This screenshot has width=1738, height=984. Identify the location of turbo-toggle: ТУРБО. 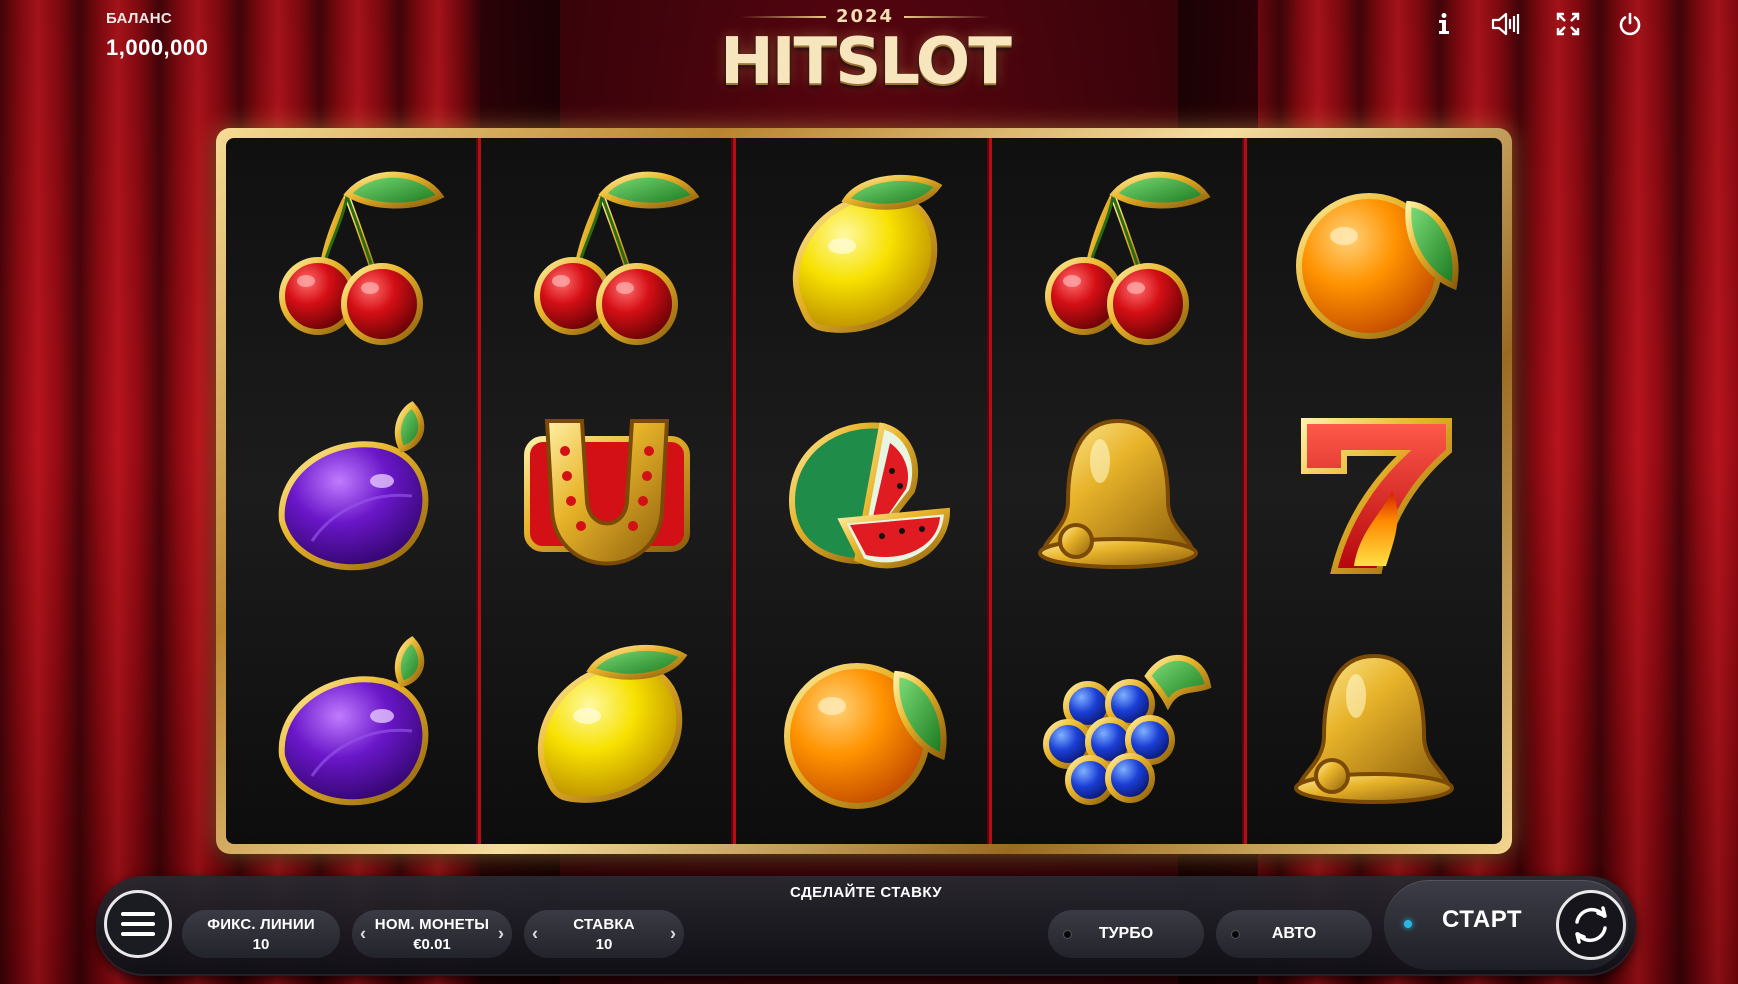
(1126, 934).